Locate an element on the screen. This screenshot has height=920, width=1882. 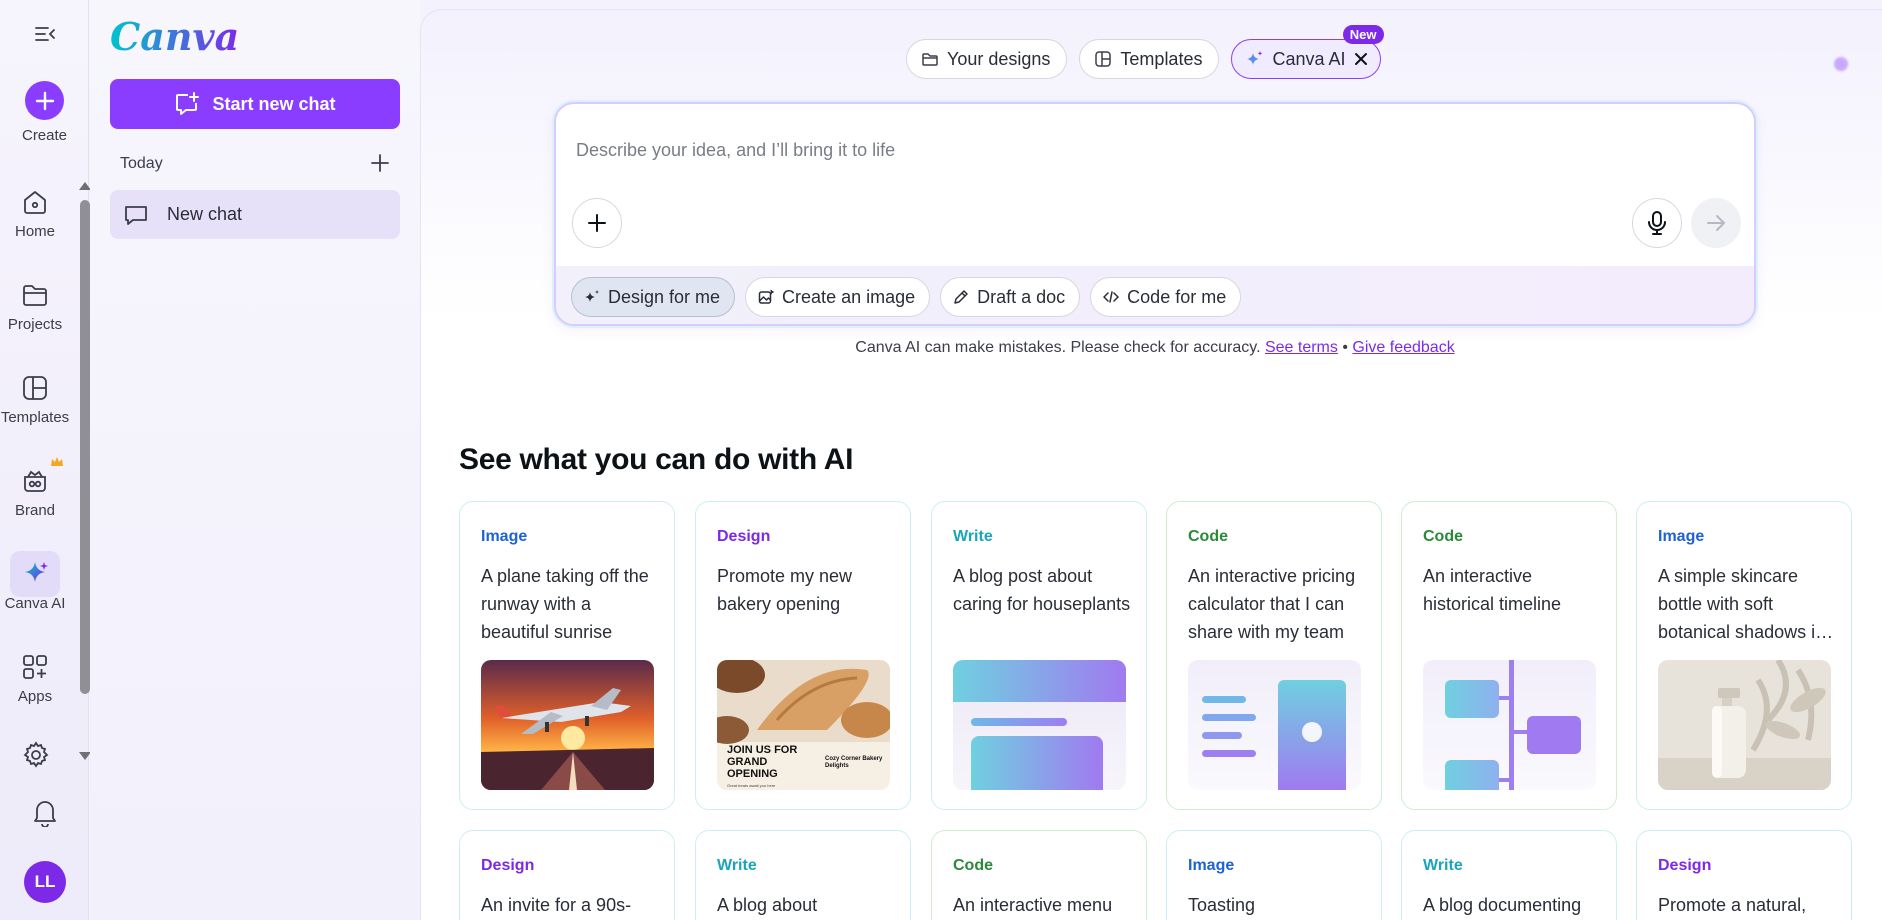
add-chat-icon is located at coordinates (380, 163).